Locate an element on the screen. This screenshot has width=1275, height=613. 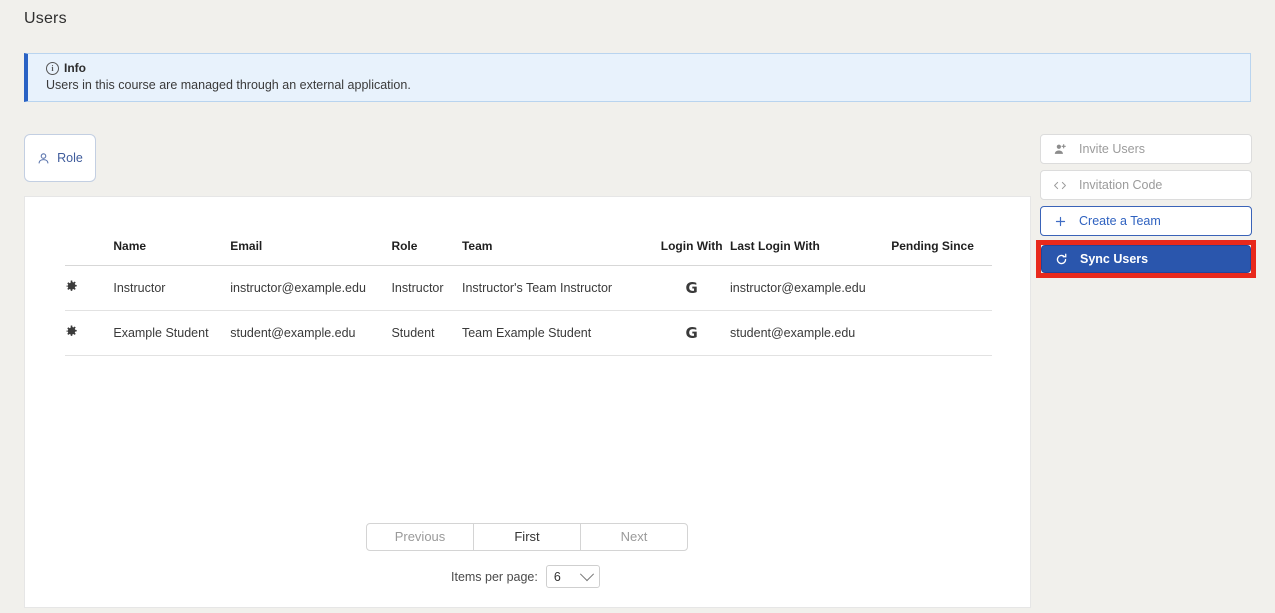
role-filter-label: Role is located at coordinates (70, 158).